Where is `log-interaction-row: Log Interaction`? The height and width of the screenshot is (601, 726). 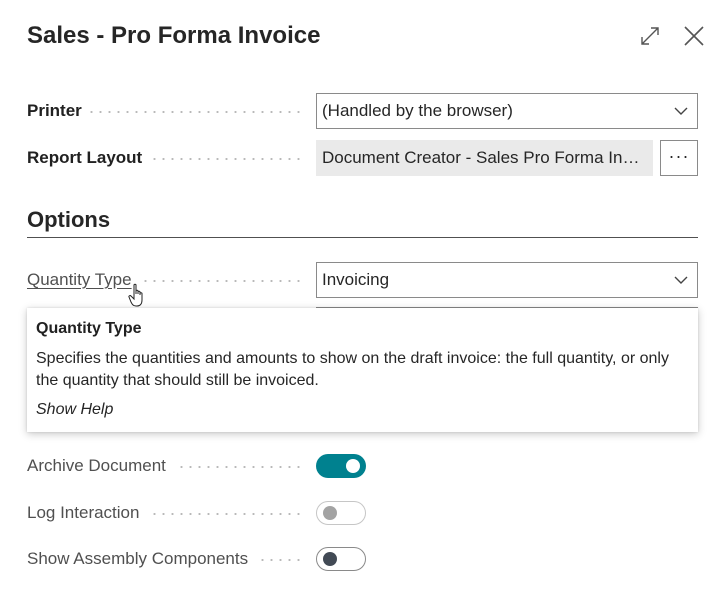 log-interaction-row: Log Interaction is located at coordinates (362, 513).